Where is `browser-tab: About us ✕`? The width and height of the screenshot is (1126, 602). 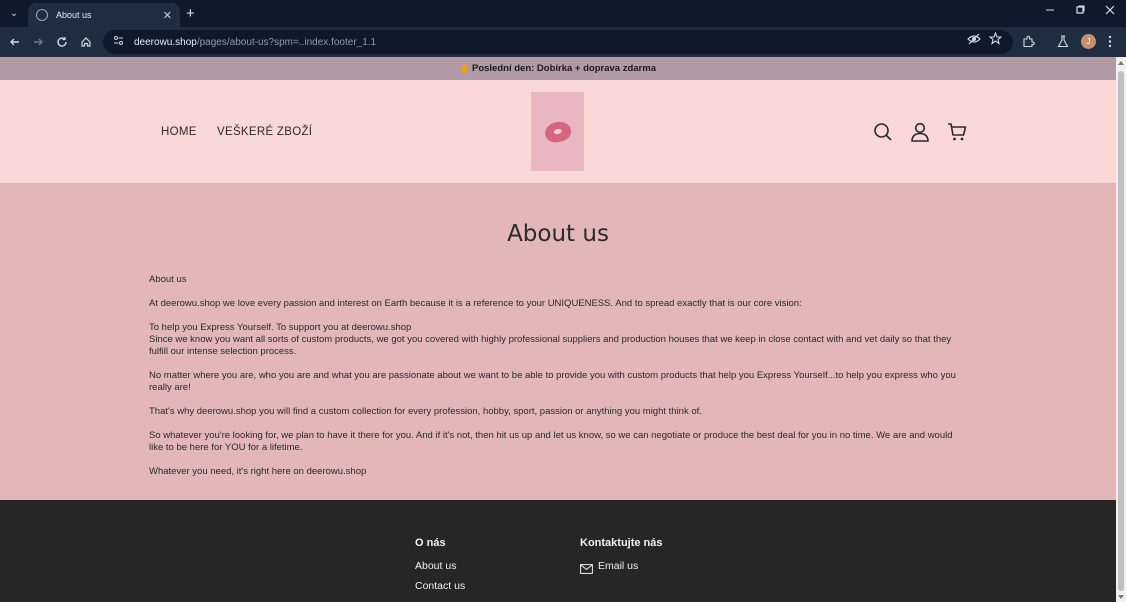 browser-tab: About us ✕ is located at coordinates (104, 15).